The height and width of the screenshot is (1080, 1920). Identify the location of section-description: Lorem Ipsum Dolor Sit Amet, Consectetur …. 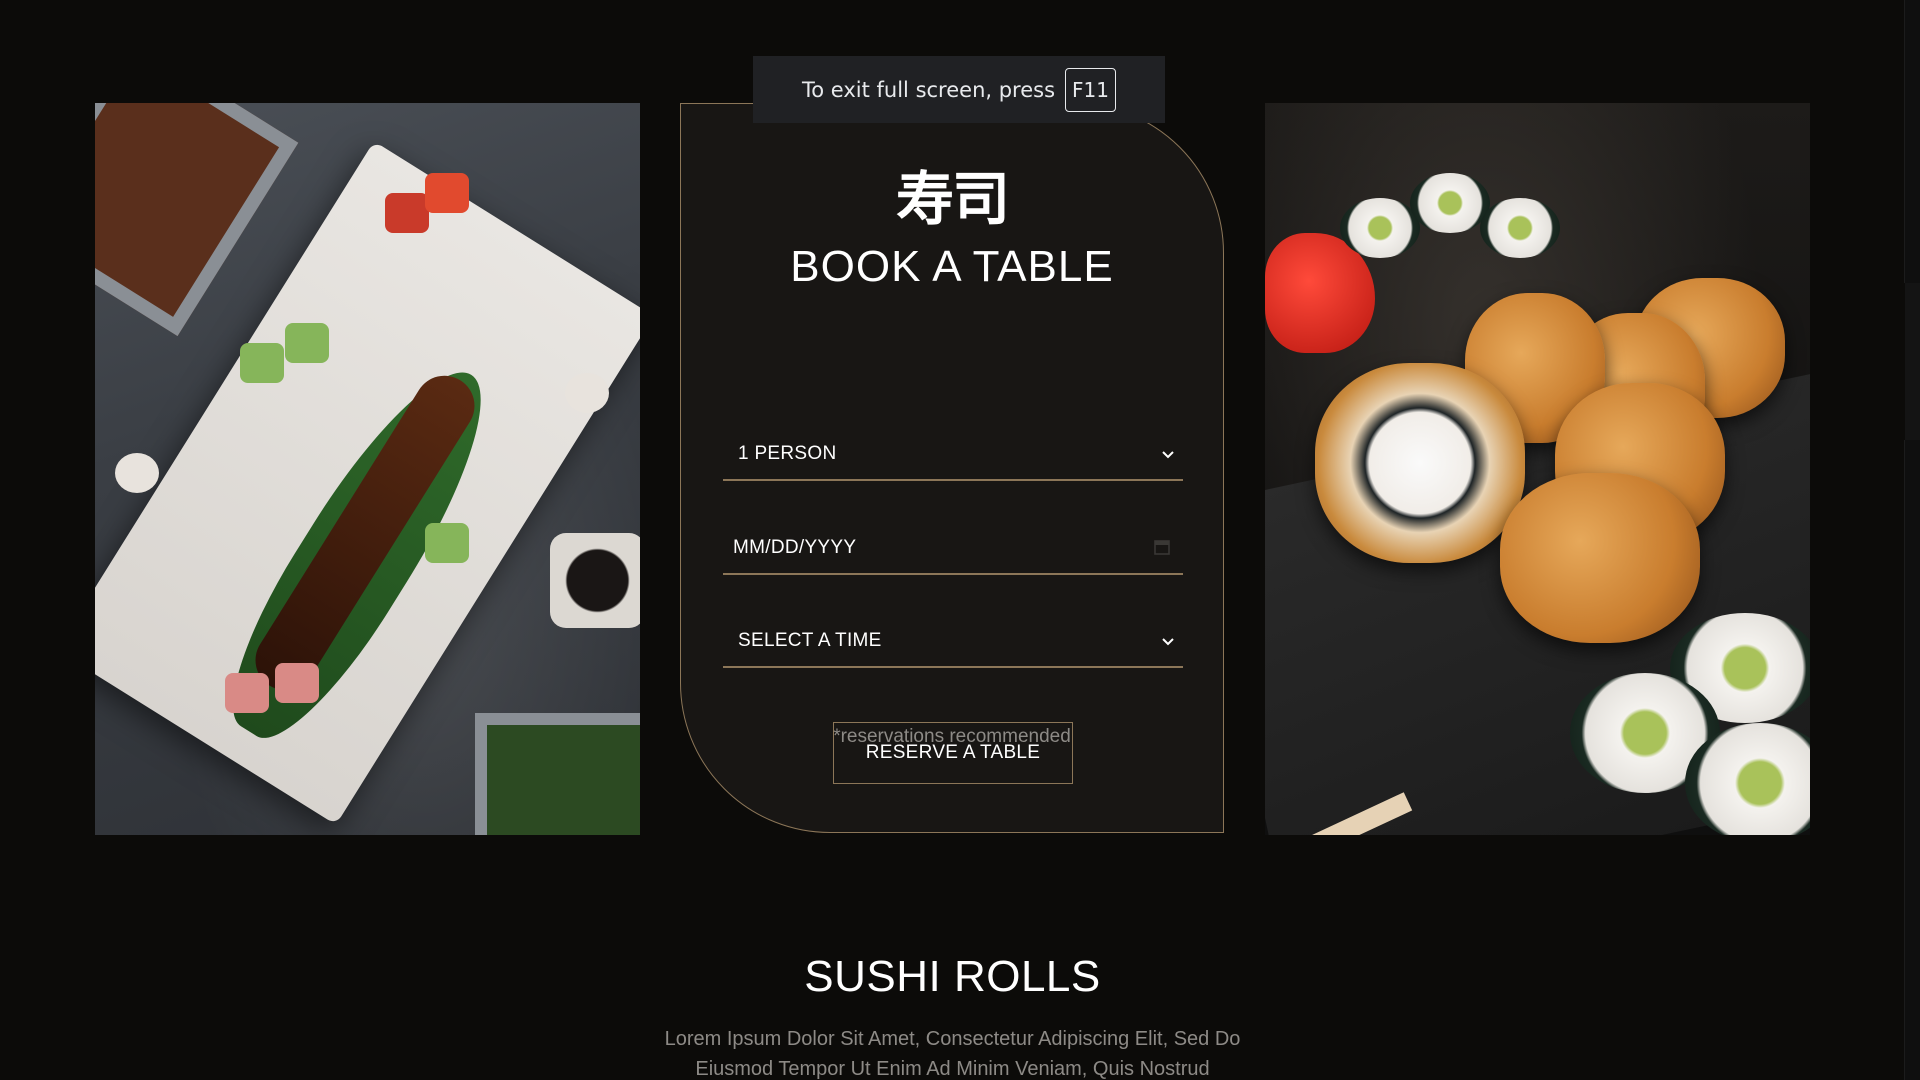
(952, 1054).